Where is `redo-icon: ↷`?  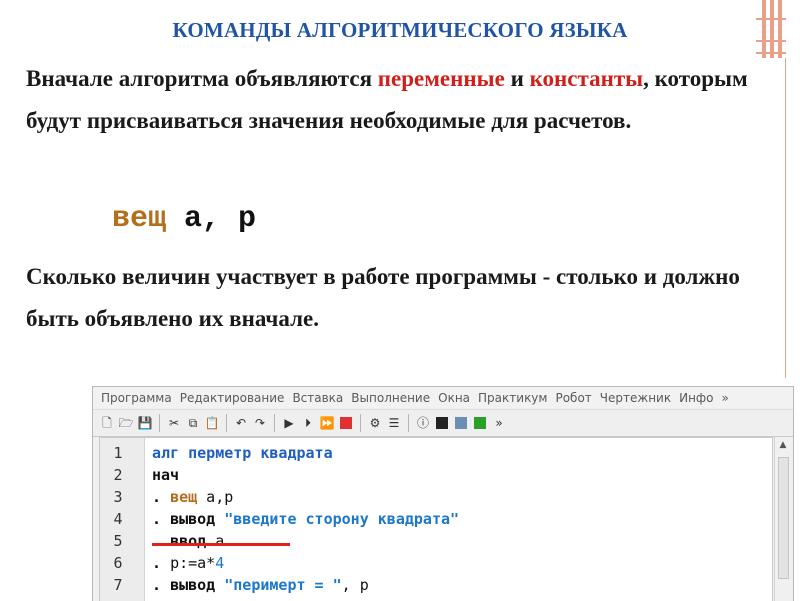
redo-icon: ↷ is located at coordinates (260, 423).